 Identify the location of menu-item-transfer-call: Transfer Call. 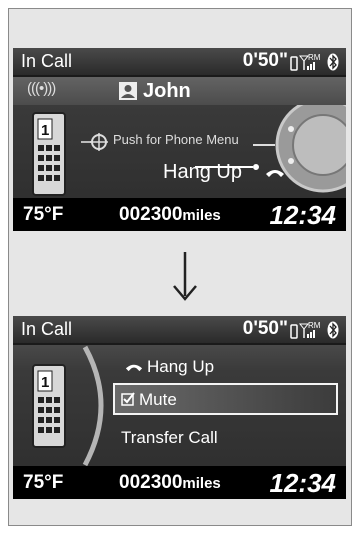
(169, 438).